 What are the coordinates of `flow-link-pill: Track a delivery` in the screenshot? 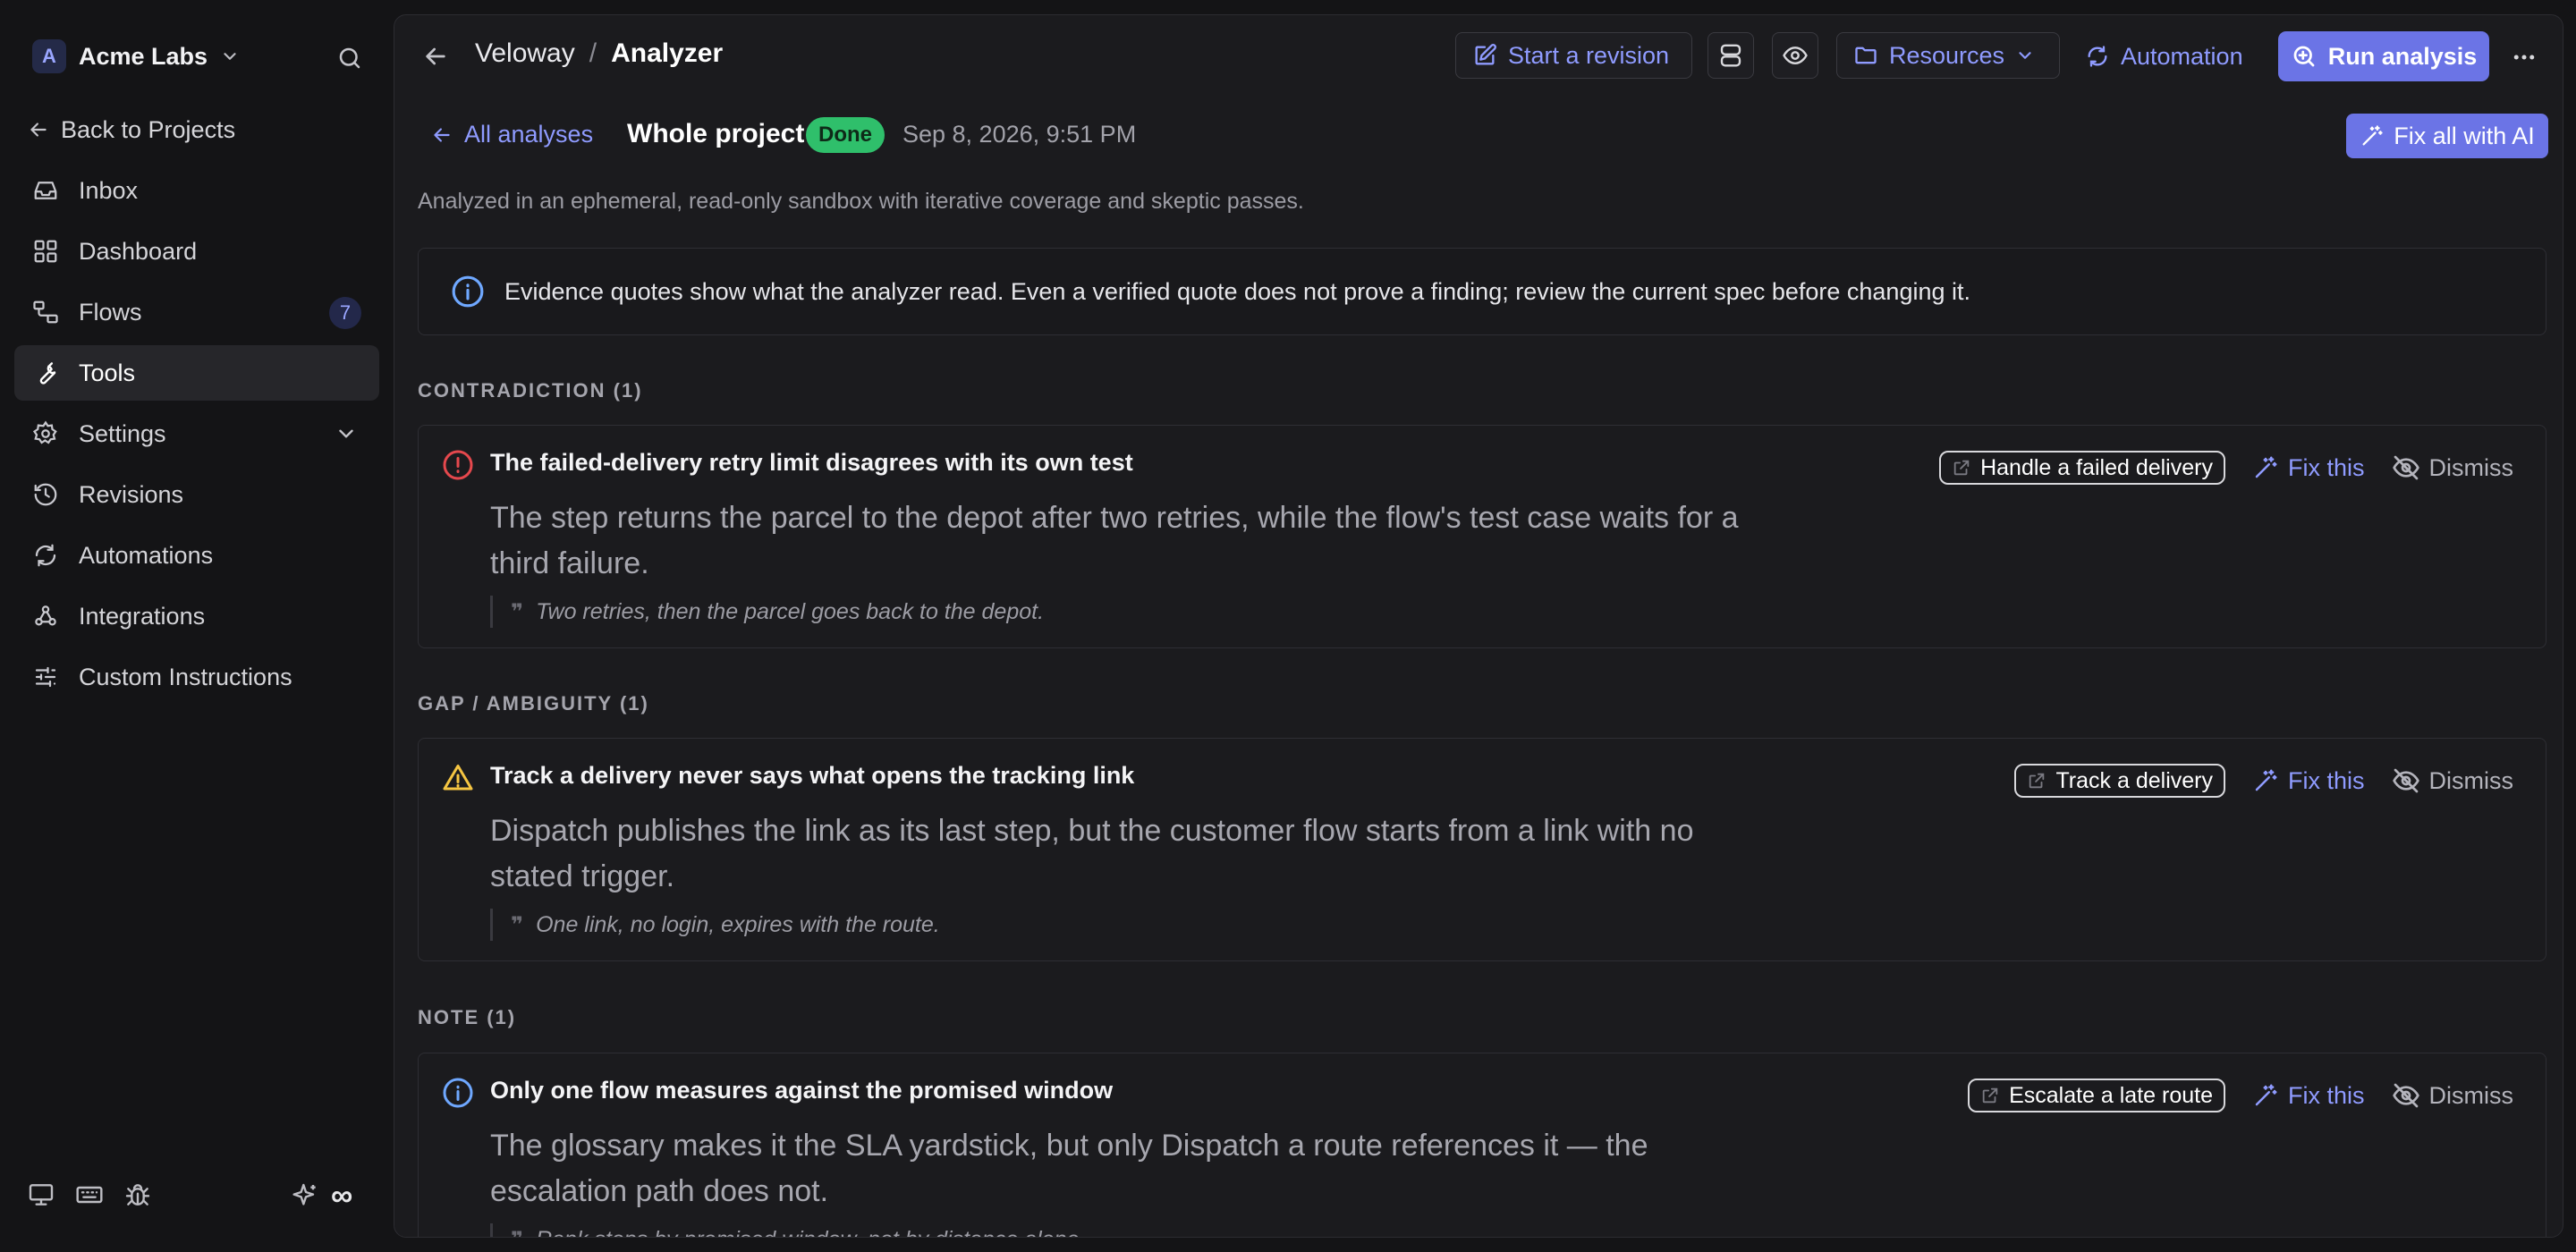 It's located at (2119, 781).